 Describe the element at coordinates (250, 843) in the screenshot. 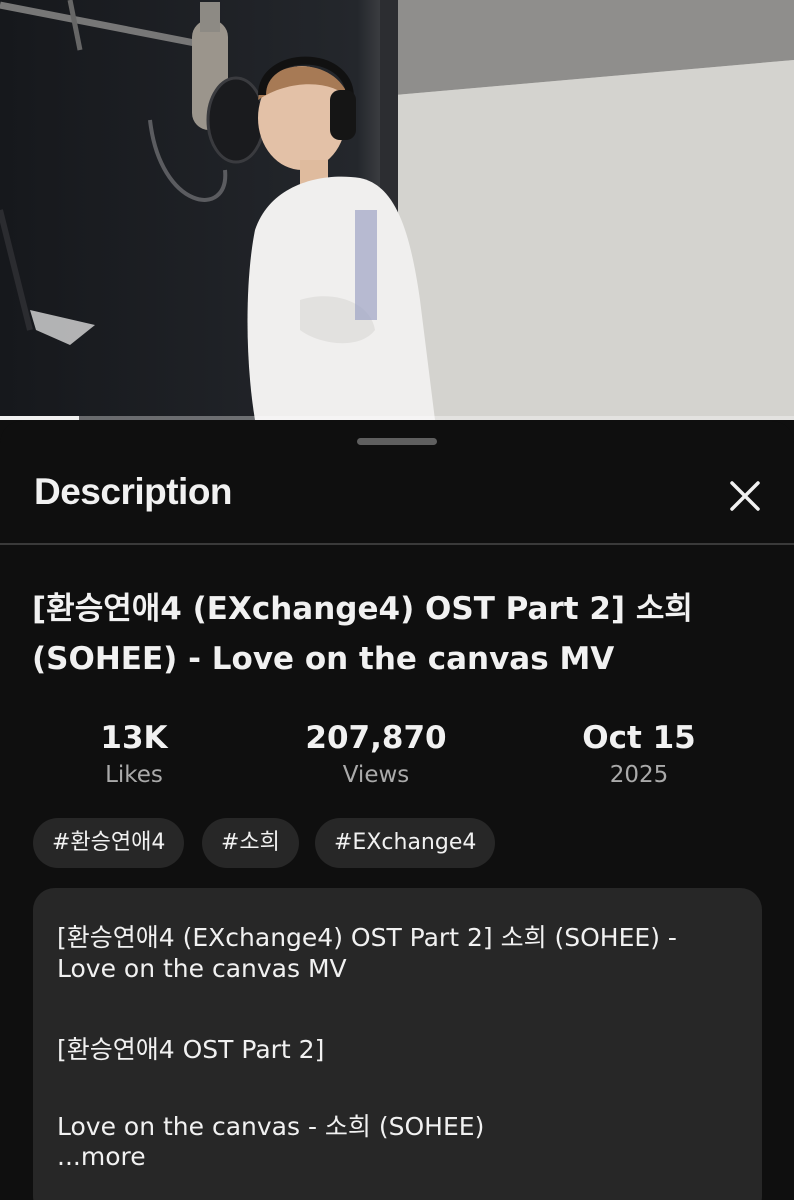

I see `hashtag-chip: #소희` at that location.